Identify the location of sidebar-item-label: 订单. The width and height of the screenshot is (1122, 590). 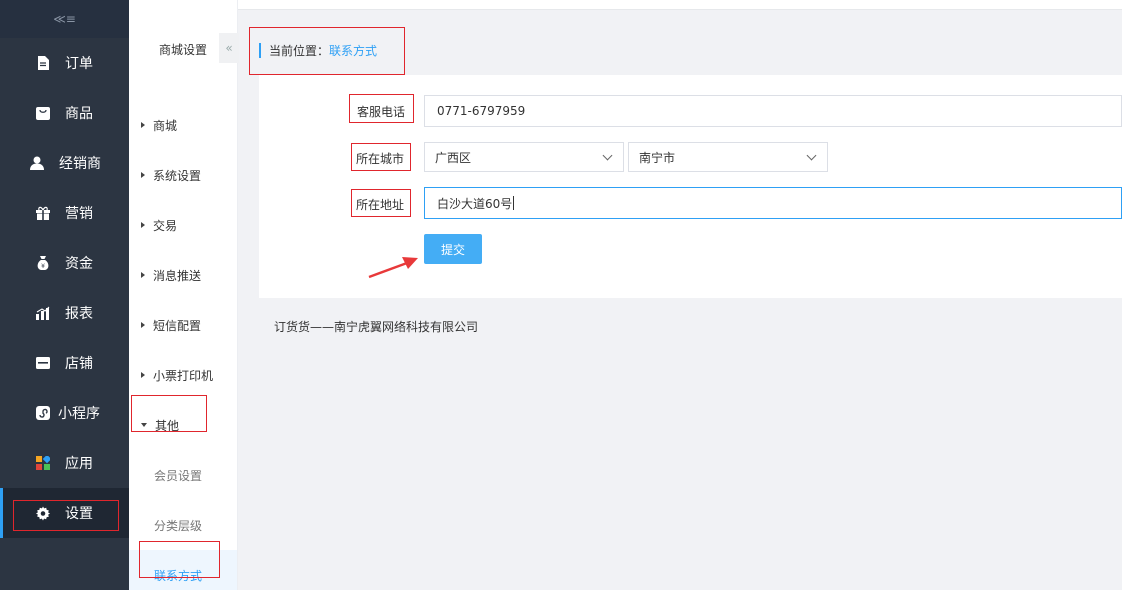
(79, 64).